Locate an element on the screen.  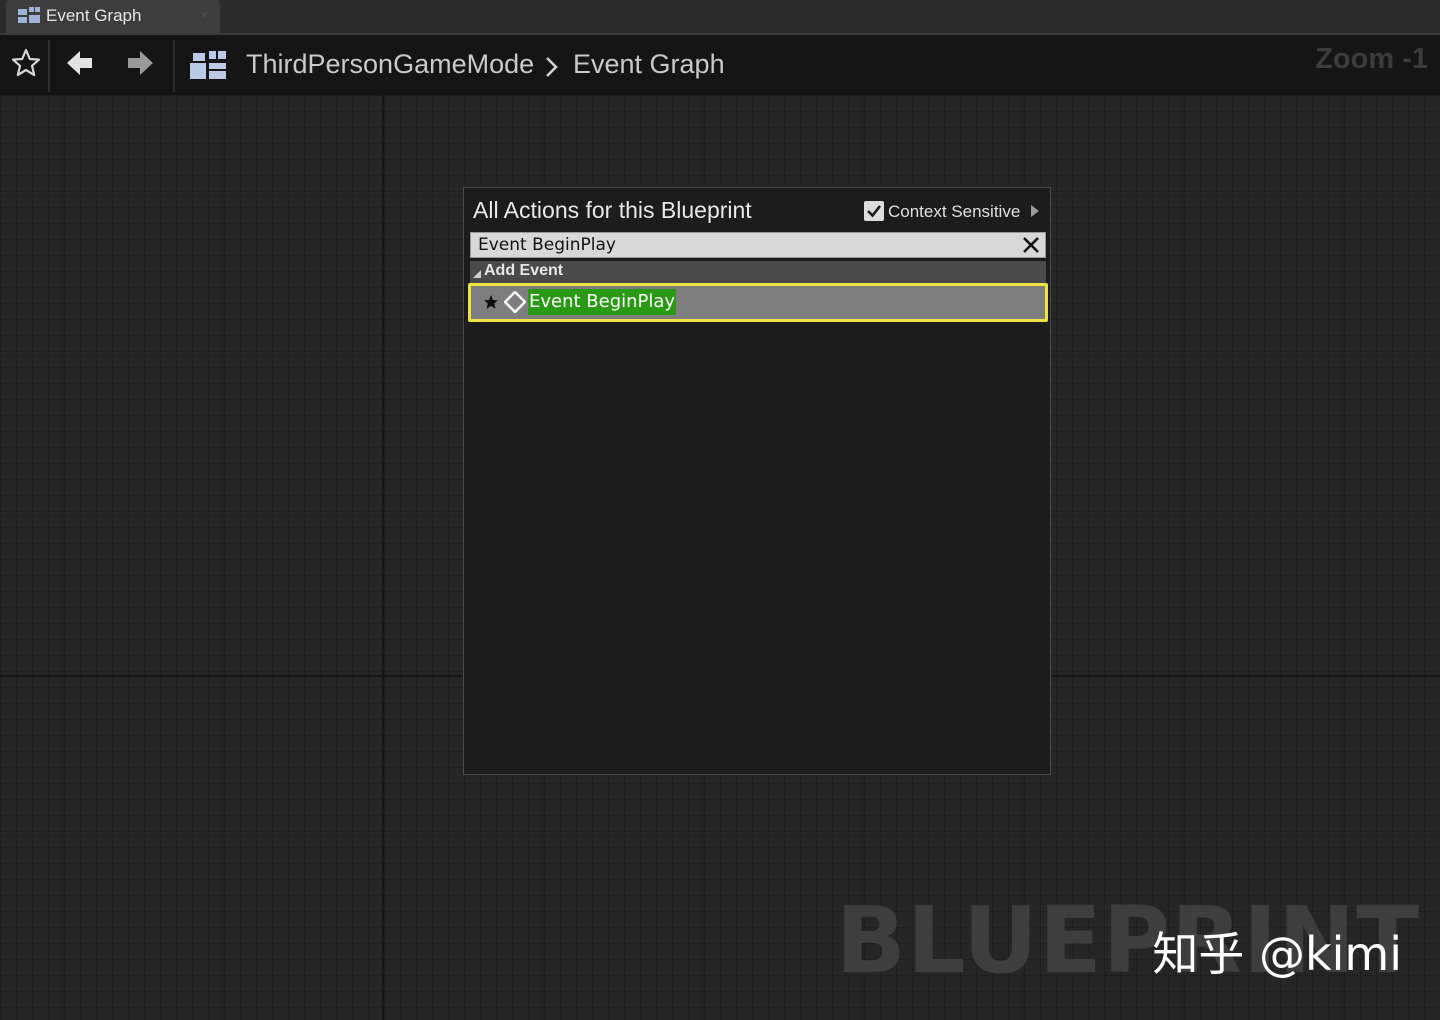
action-result-event-beginplay: Event BeginPlay is located at coordinates (758, 302).